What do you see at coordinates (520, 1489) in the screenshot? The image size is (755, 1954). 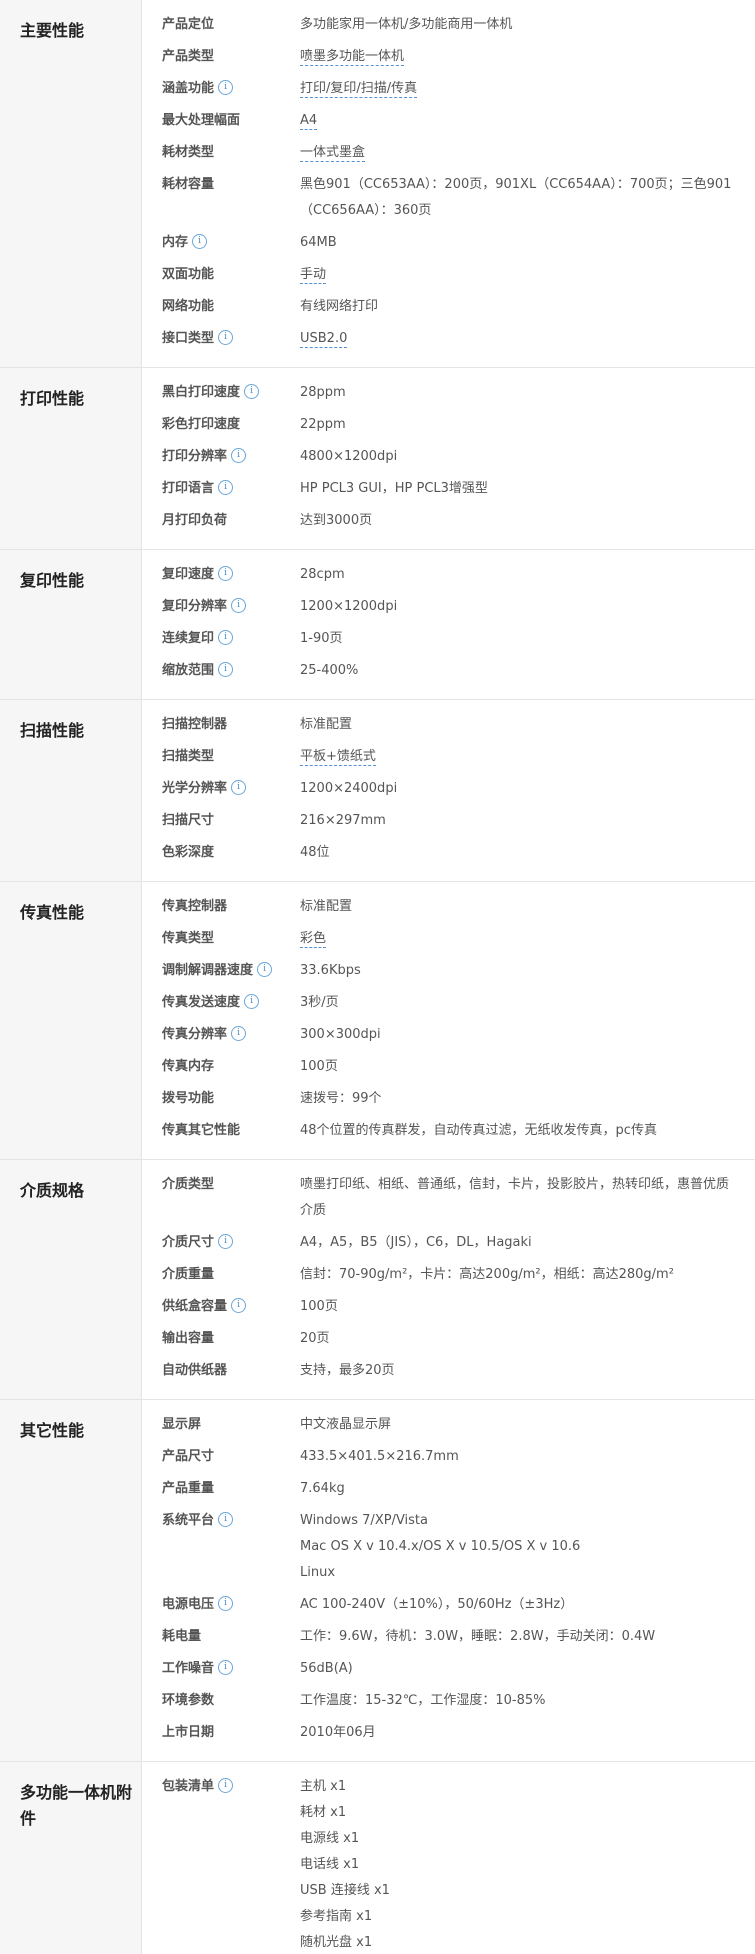 I see `spec-value-line: 7.64kg` at bounding box center [520, 1489].